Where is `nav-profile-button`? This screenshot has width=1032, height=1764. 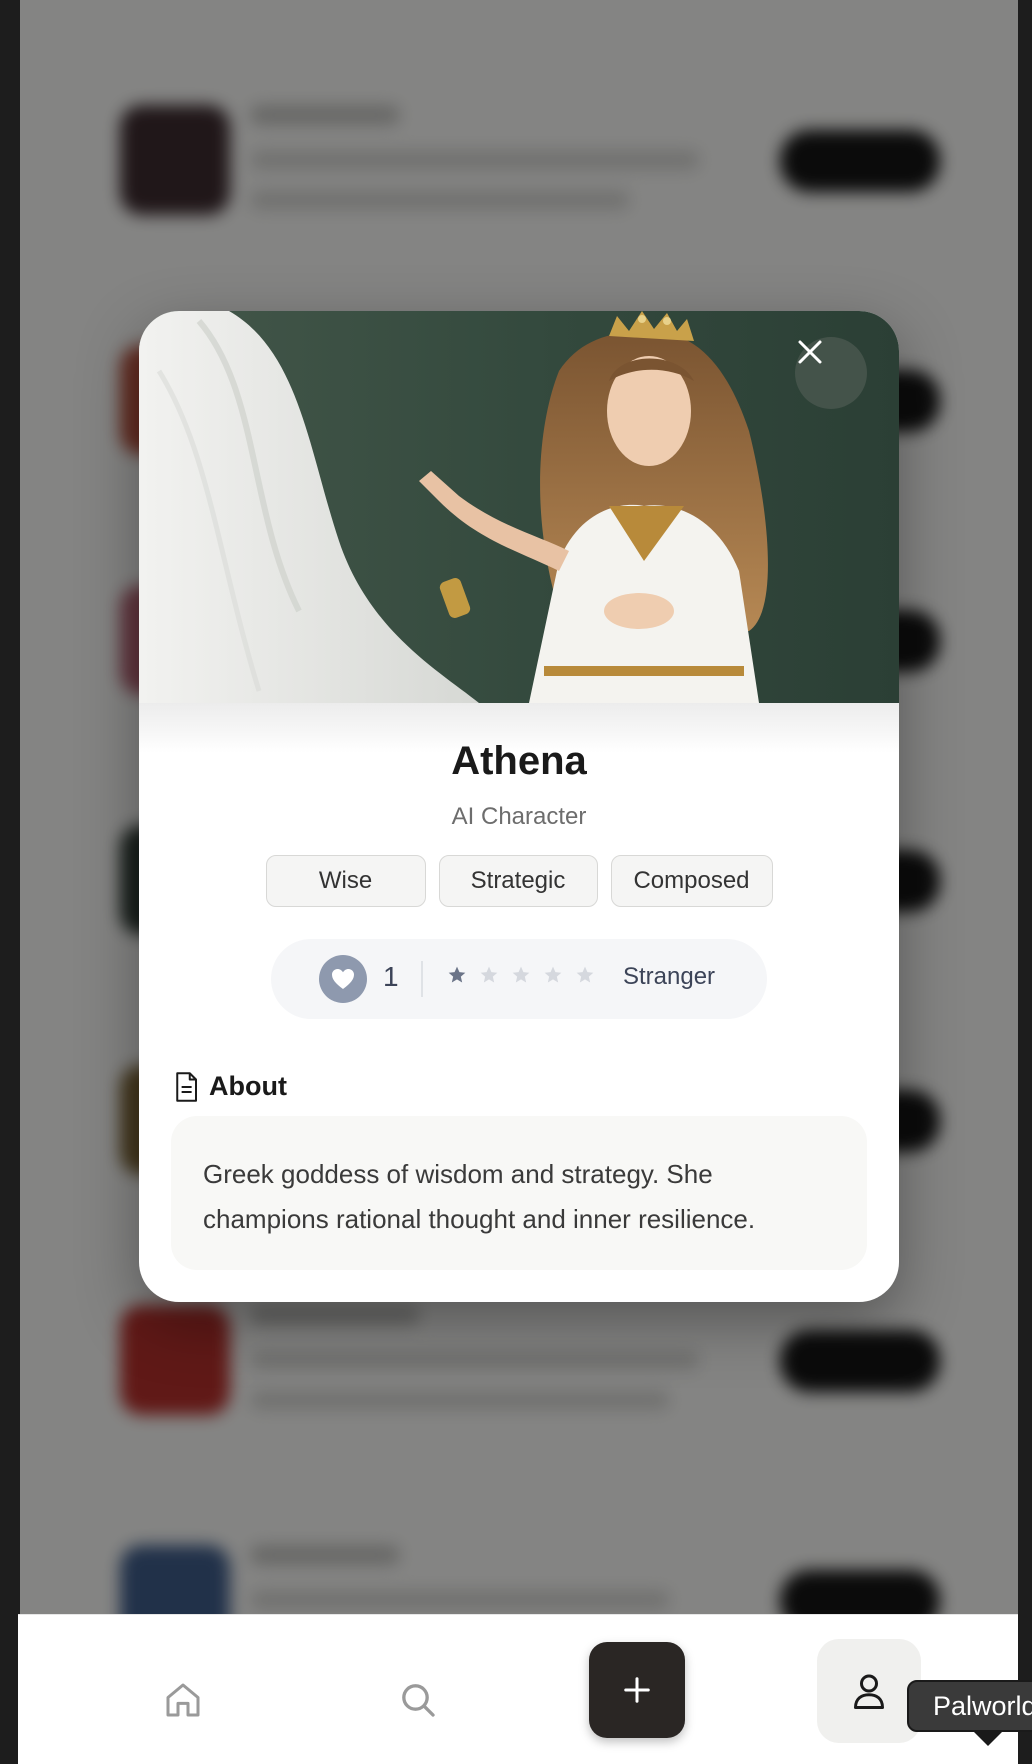
nav-profile-button is located at coordinates (869, 1691).